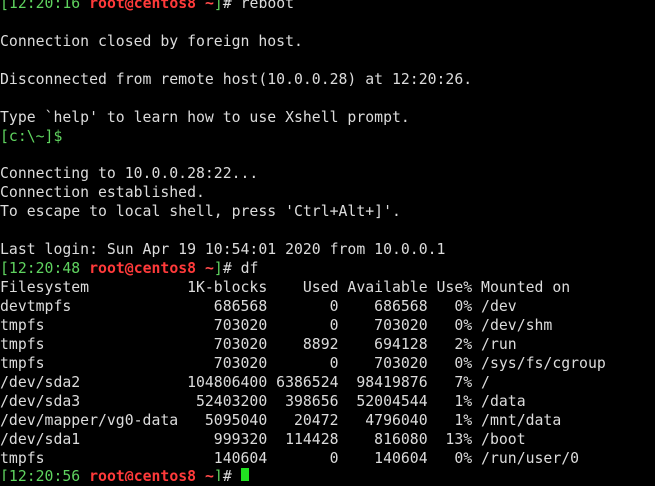 The width and height of the screenshot is (655, 486). What do you see at coordinates (303, 363) in the screenshot?
I see `output-text: tmpfs 703020 0 703020 0% /sys/fs/cgroup` at bounding box center [303, 363].